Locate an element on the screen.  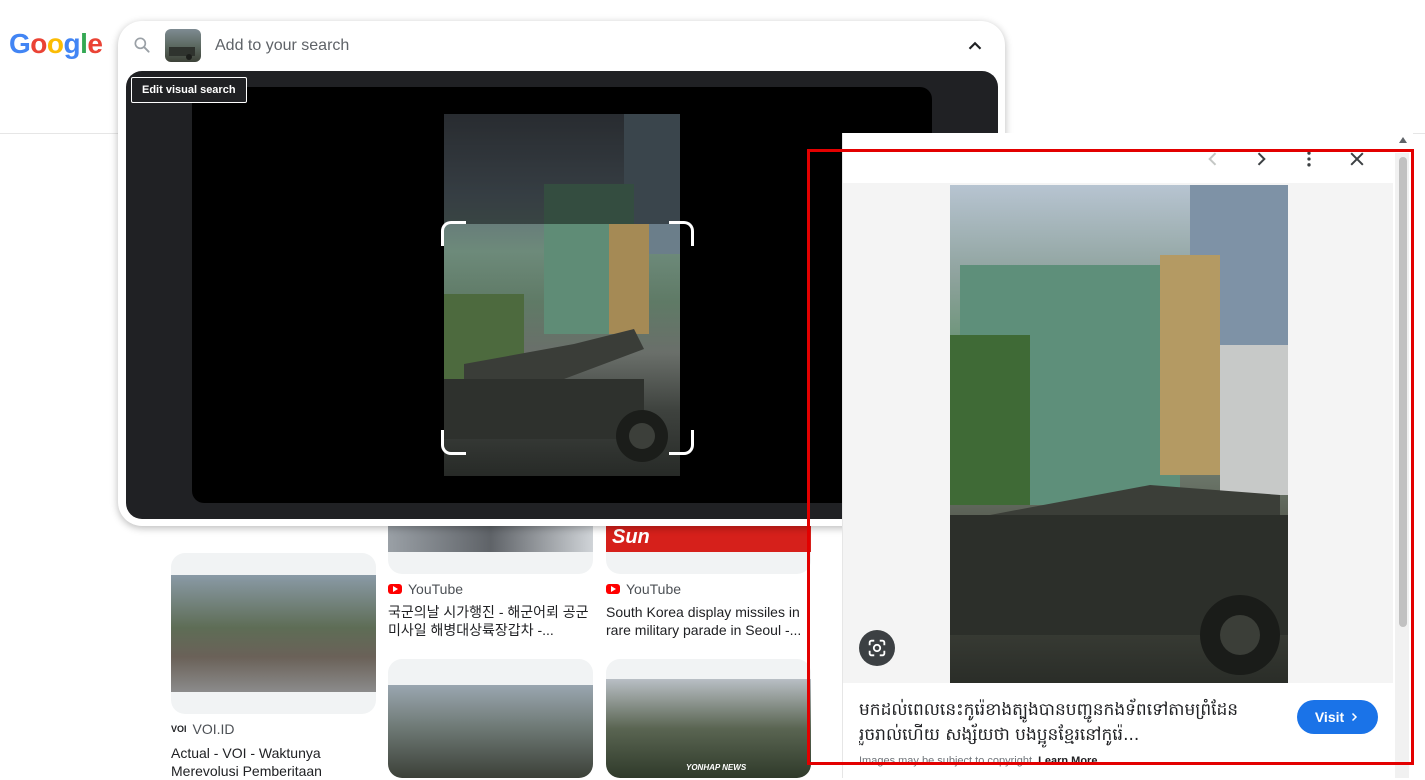
chevron-up-icon is located at coordinates (975, 46).